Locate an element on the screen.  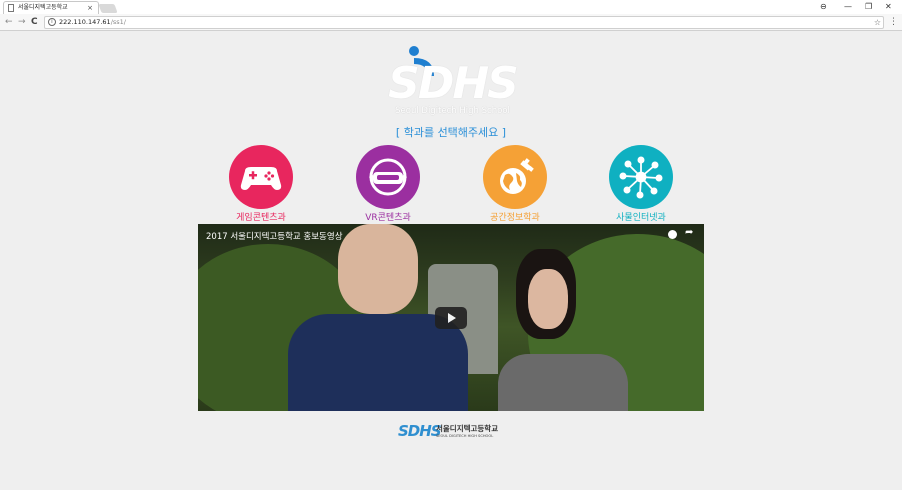
browser-tab: 서울디지텍고등학교 × is located at coordinates (51, 7).